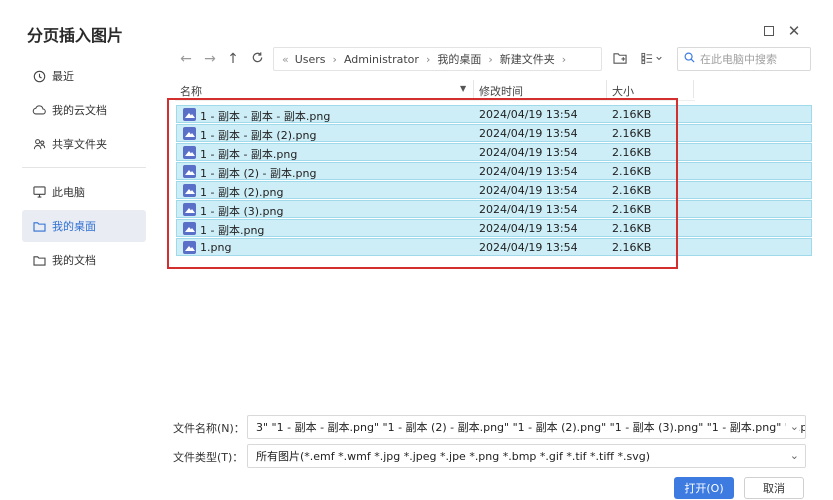  Describe the element at coordinates (84, 76) in the screenshot. I see `sidebar-item-recent: 最近` at that location.